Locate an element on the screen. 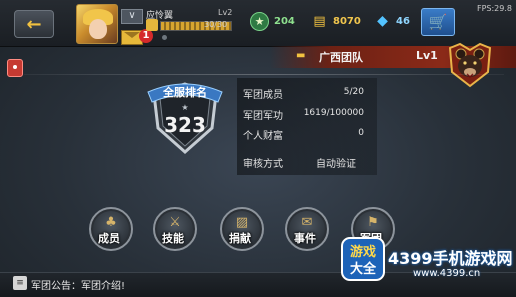 The width and height of the screenshot is (516, 297). team-name: 广西团队 is located at coordinates (341, 57).